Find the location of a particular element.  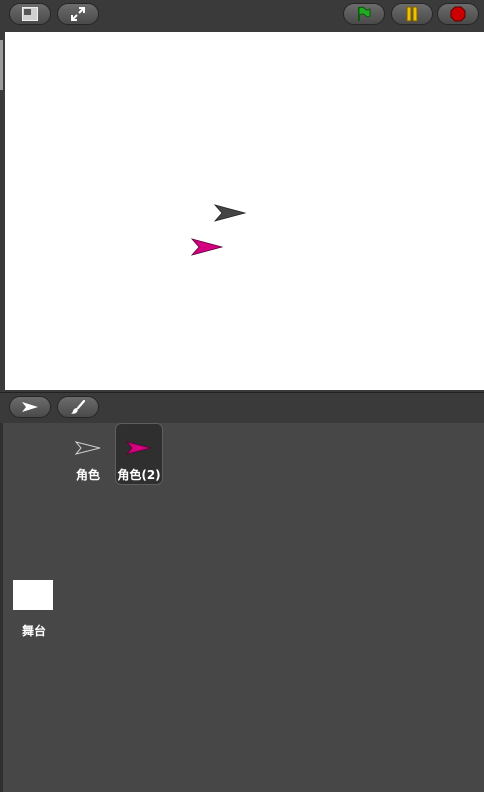

stop-button is located at coordinates (458, 14).